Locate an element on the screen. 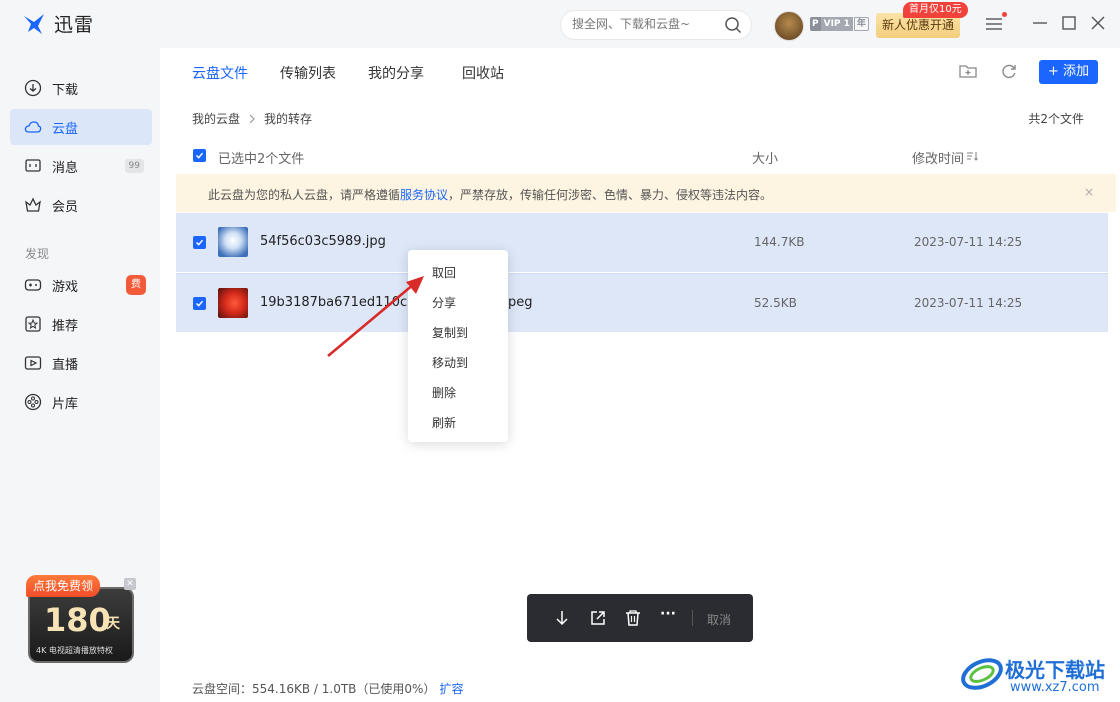  menu-item-share: 分享 is located at coordinates (444, 302).